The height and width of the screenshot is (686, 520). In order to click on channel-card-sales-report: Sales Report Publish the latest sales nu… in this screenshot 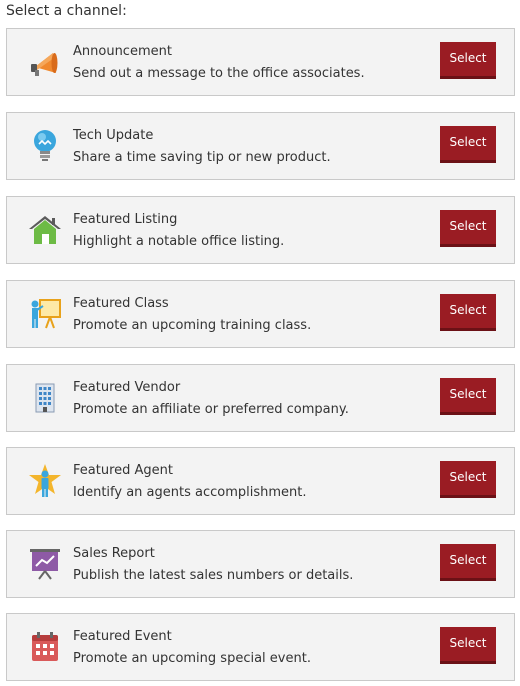, I will do `click(260, 564)`.